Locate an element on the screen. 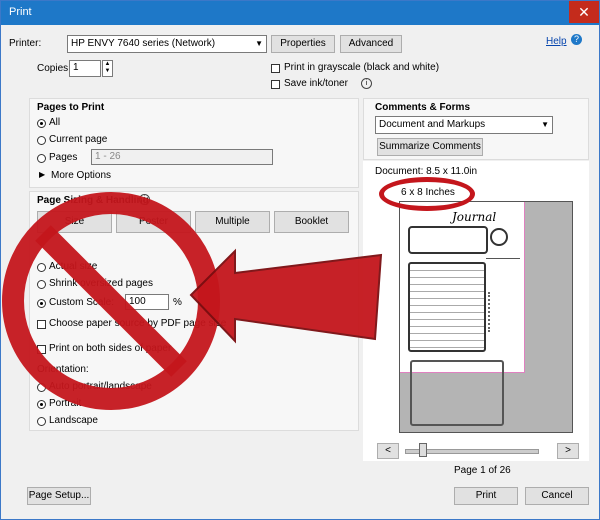 This screenshot has height=520, width=600. printer-select: HP ENVY 7640 series (Network) ▼ is located at coordinates (167, 44).